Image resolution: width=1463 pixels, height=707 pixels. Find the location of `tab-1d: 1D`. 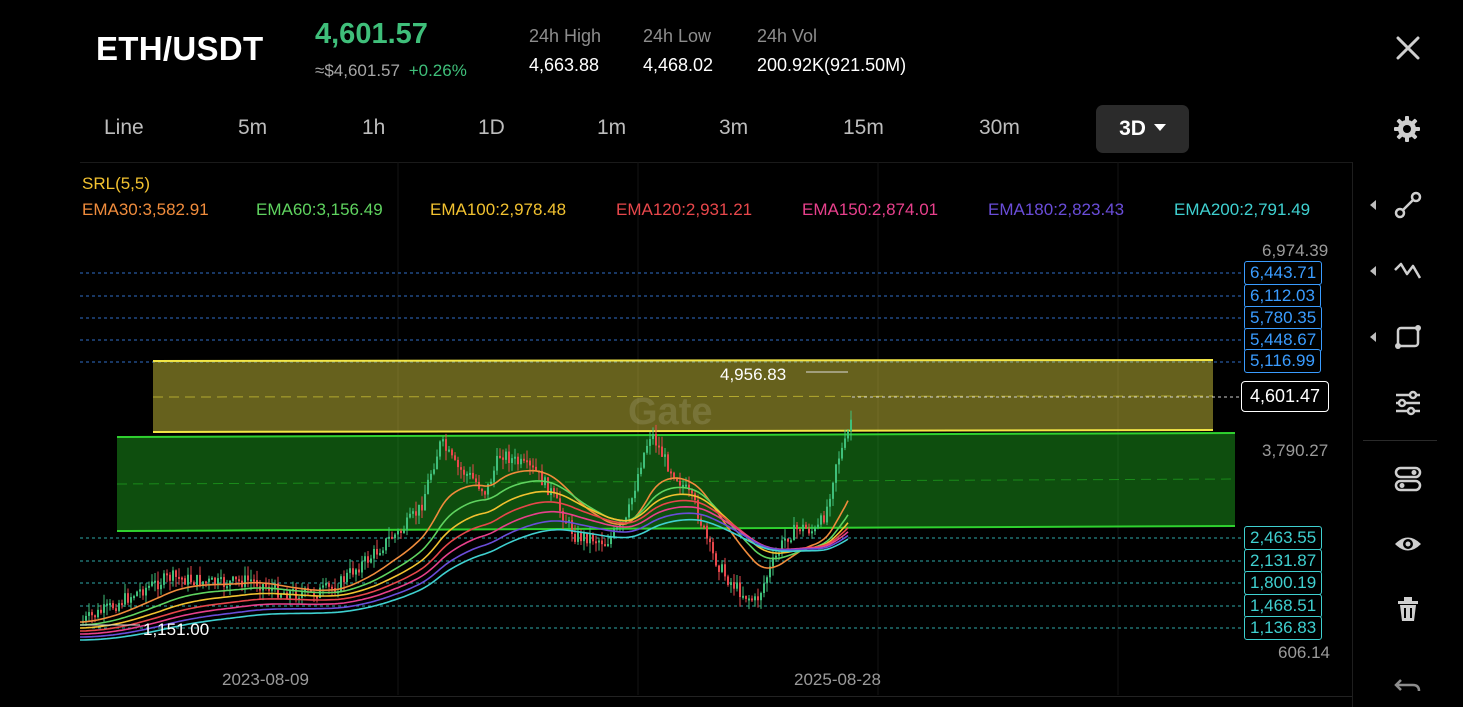

tab-1d: 1D is located at coordinates (491, 128).